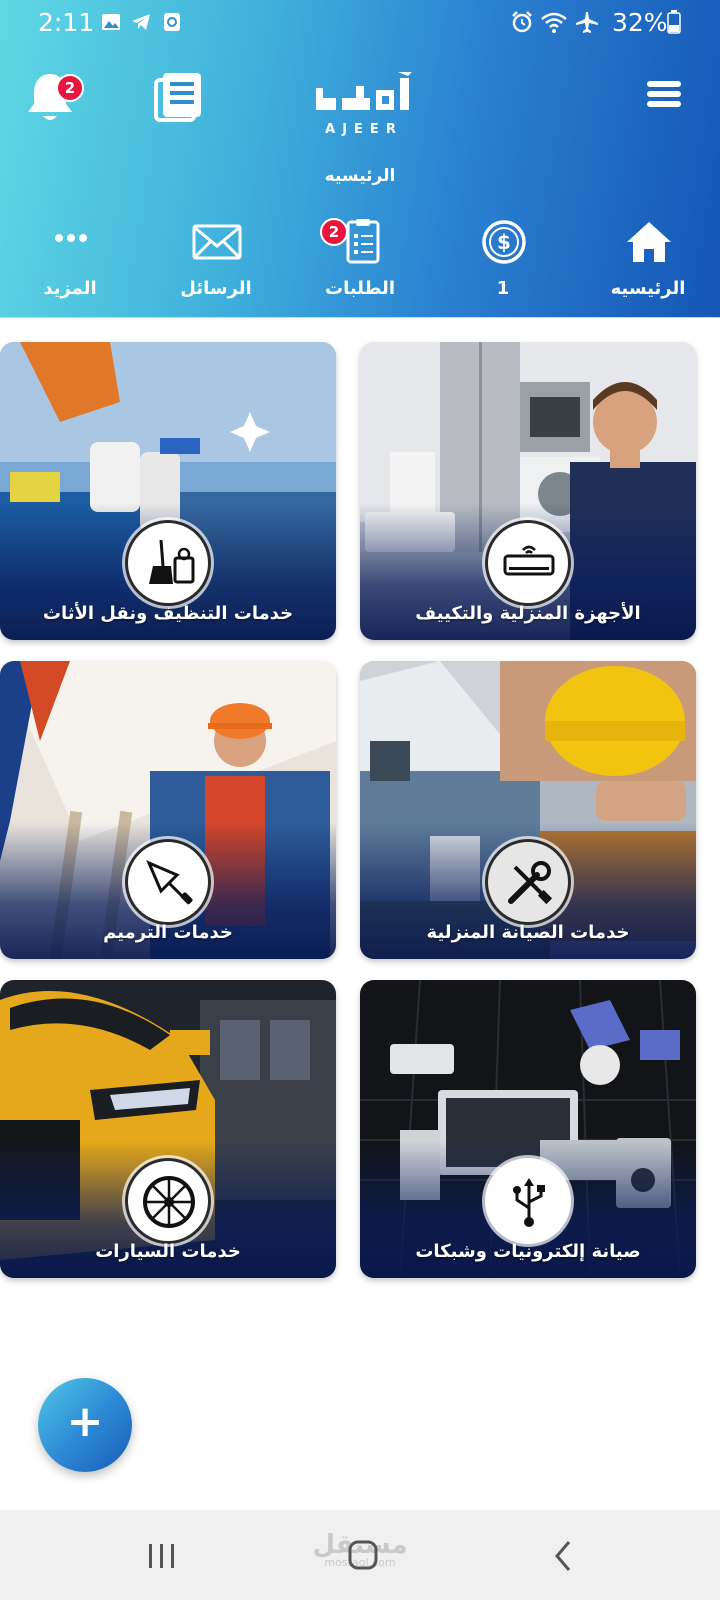  Describe the element at coordinates (529, 560) in the screenshot. I see `air-conditioner-icon` at that location.